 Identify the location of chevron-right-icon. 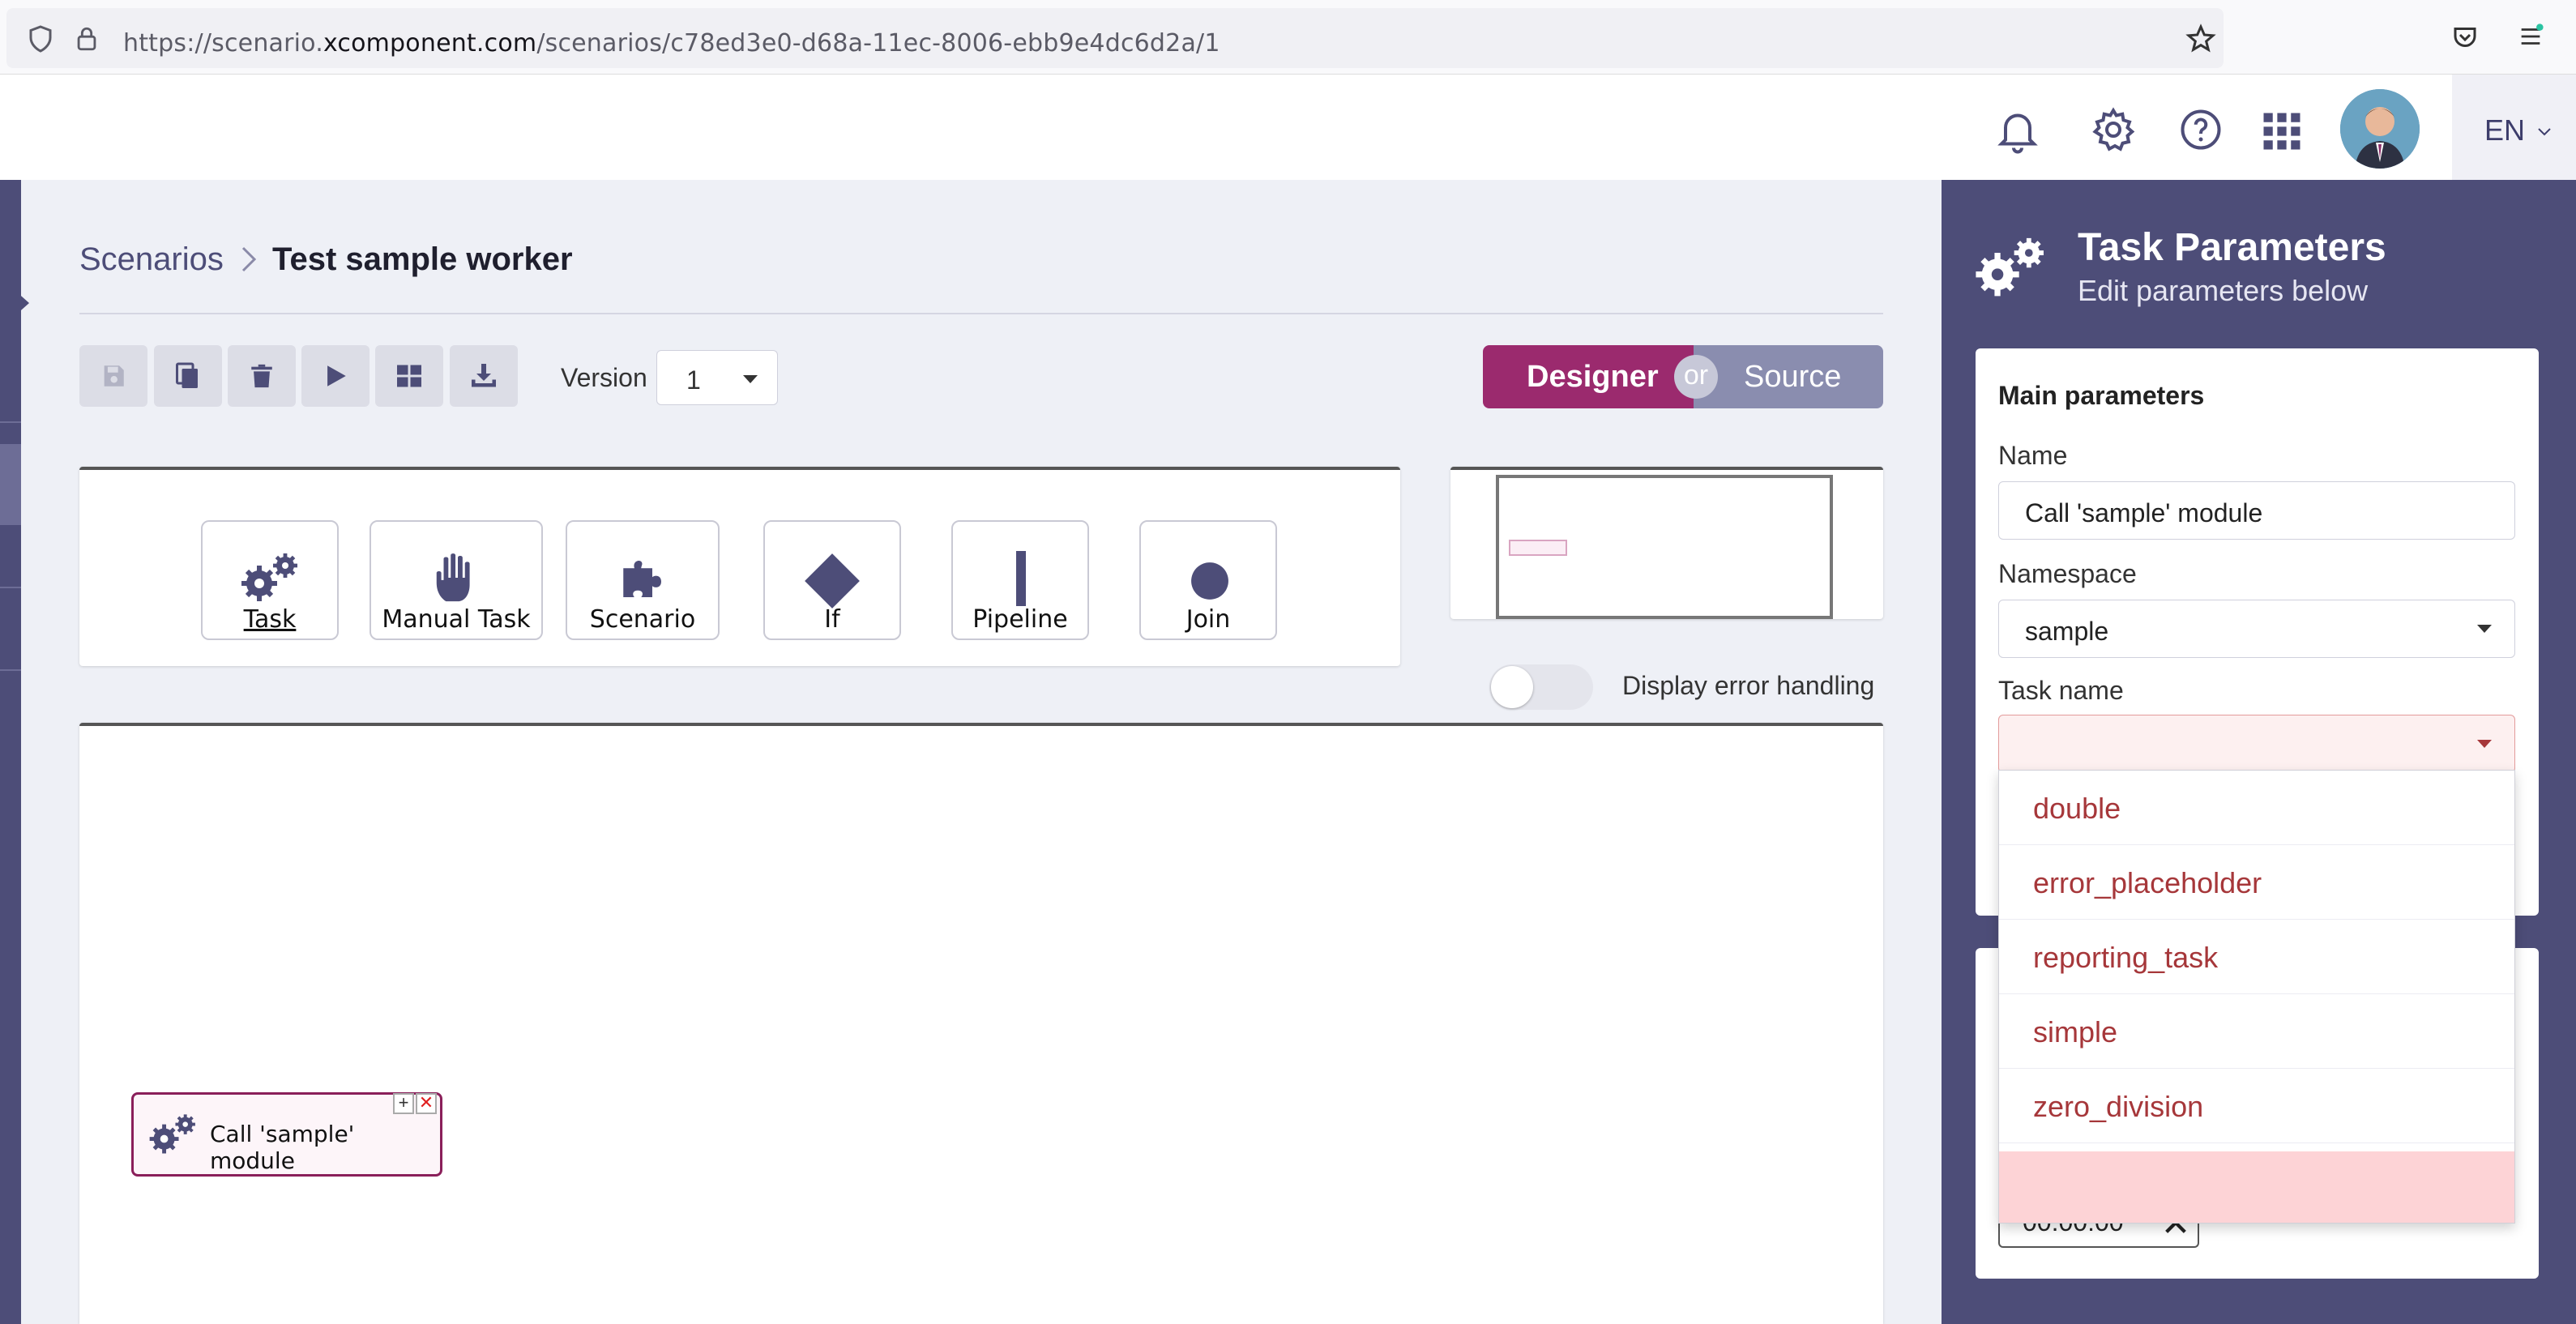
(21, 303).